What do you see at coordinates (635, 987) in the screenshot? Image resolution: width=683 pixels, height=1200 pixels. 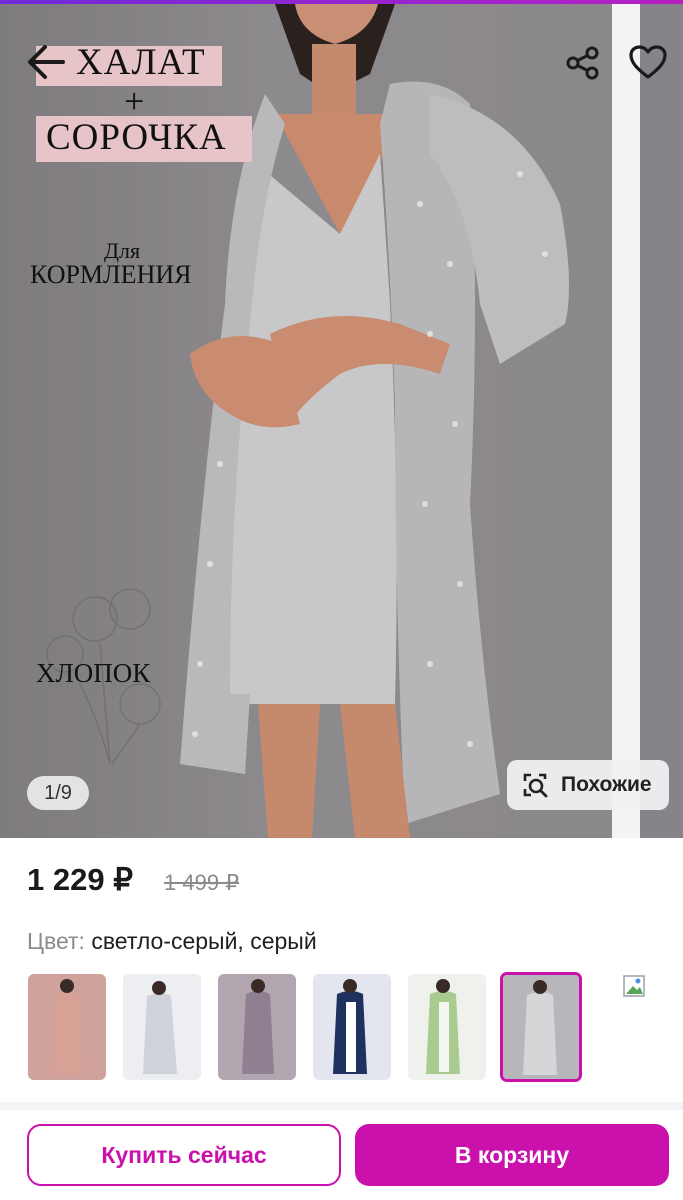 I see `broken-image-icon` at bounding box center [635, 987].